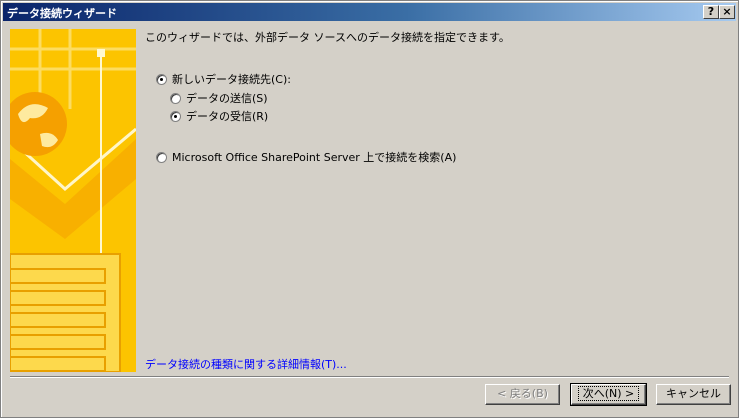  I want to click on receive-data-label: データの受信(R), so click(227, 116).